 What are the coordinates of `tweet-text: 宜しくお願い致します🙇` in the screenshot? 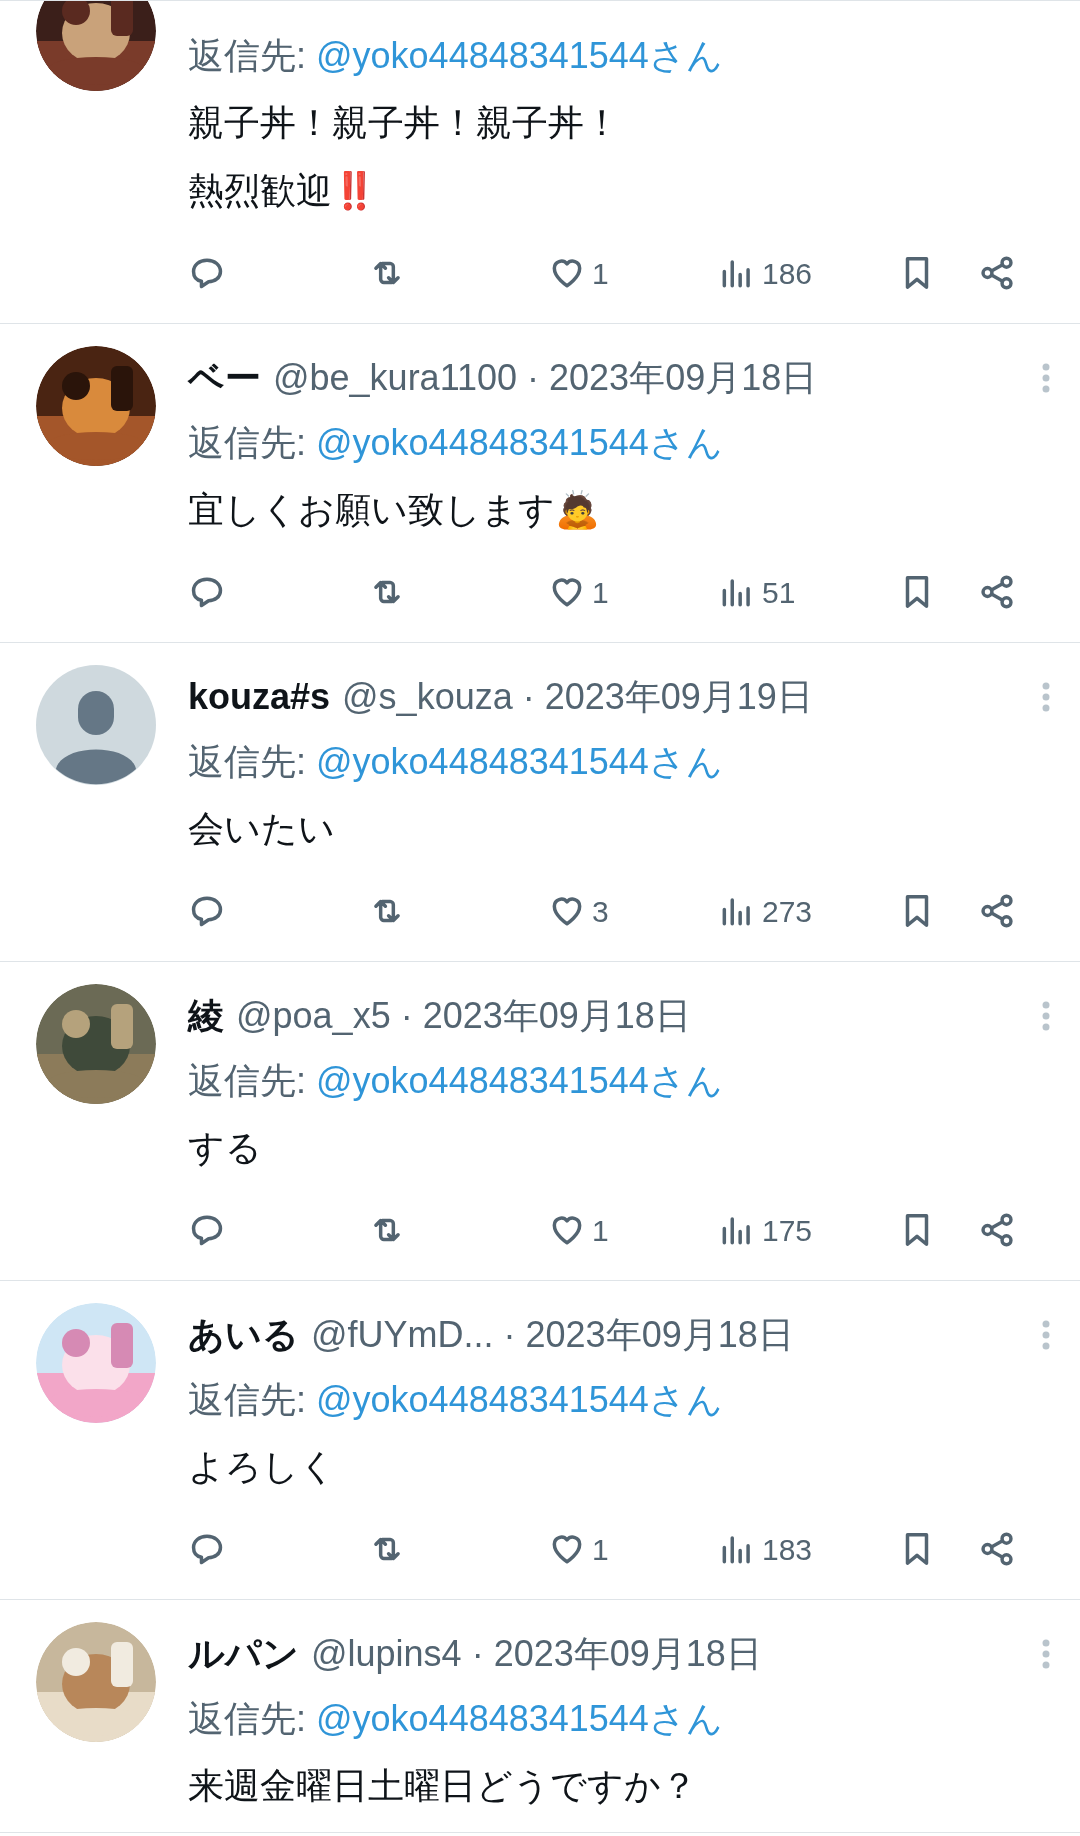 It's located at (394, 510).